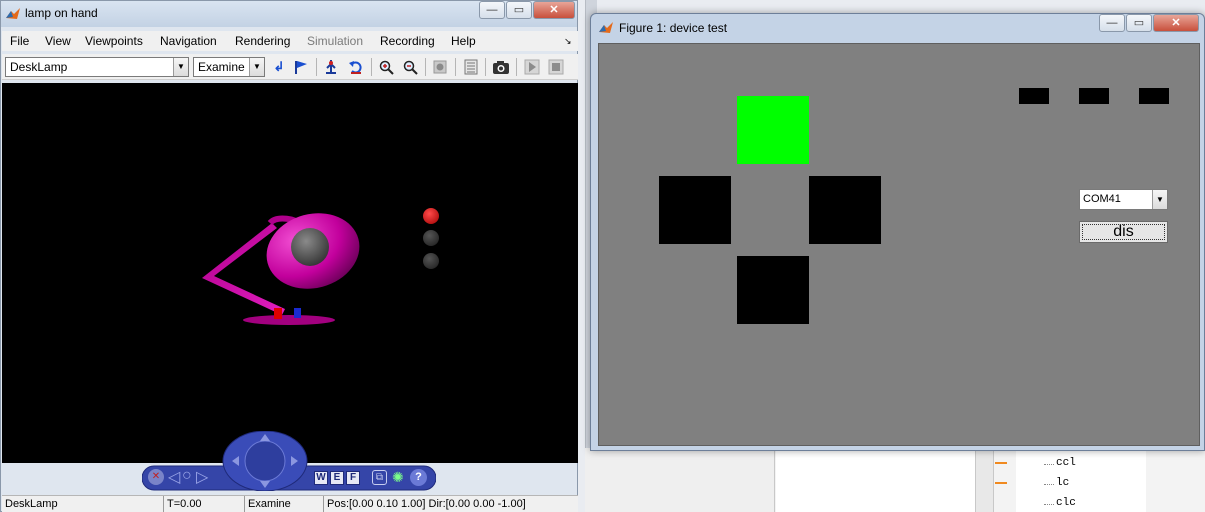  What do you see at coordinates (407, 41) in the screenshot?
I see `menu-recording: Recording` at bounding box center [407, 41].